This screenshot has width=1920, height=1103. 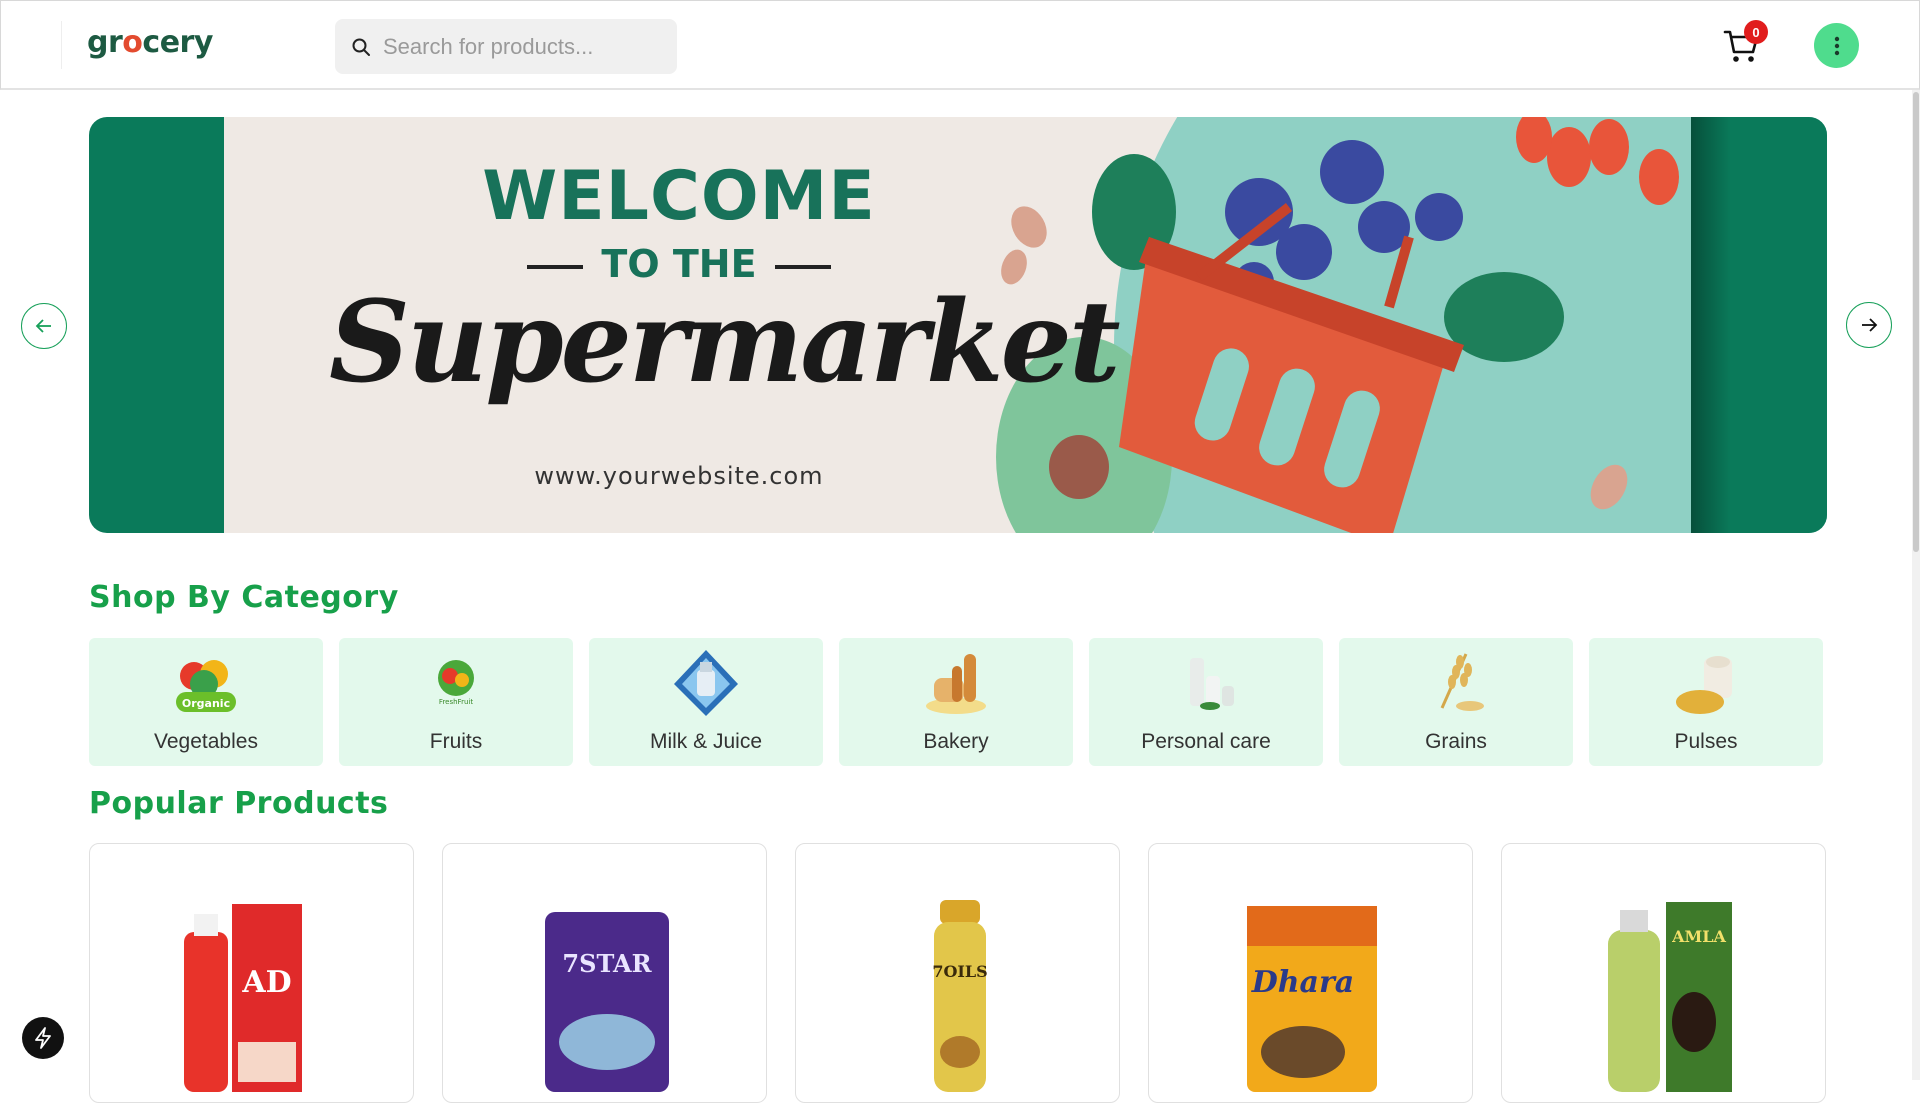 I want to click on category-card-grains: Grains, so click(x=1456, y=702).